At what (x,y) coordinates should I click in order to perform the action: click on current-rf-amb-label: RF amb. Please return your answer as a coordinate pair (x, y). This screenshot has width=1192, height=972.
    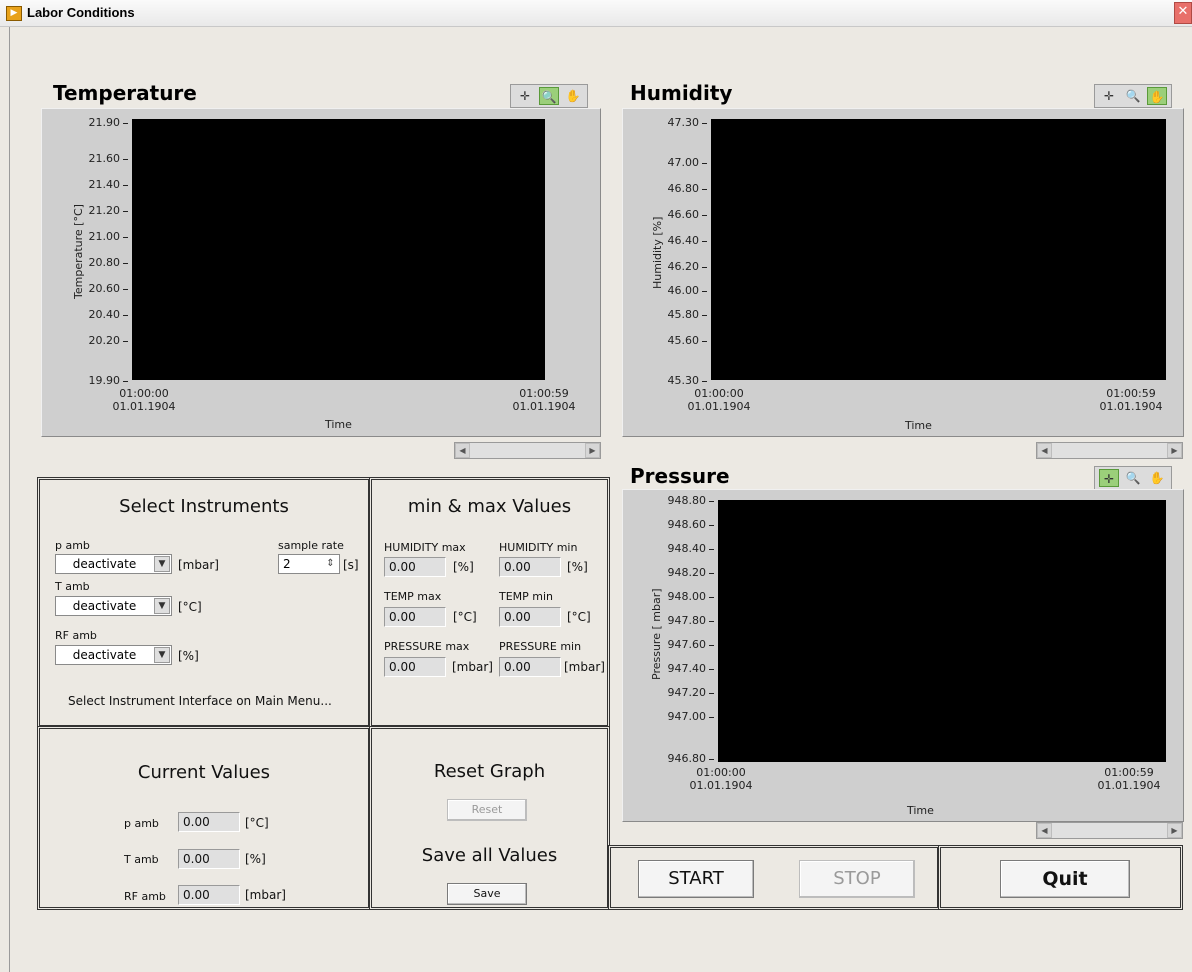
    Looking at the image, I should click on (145, 896).